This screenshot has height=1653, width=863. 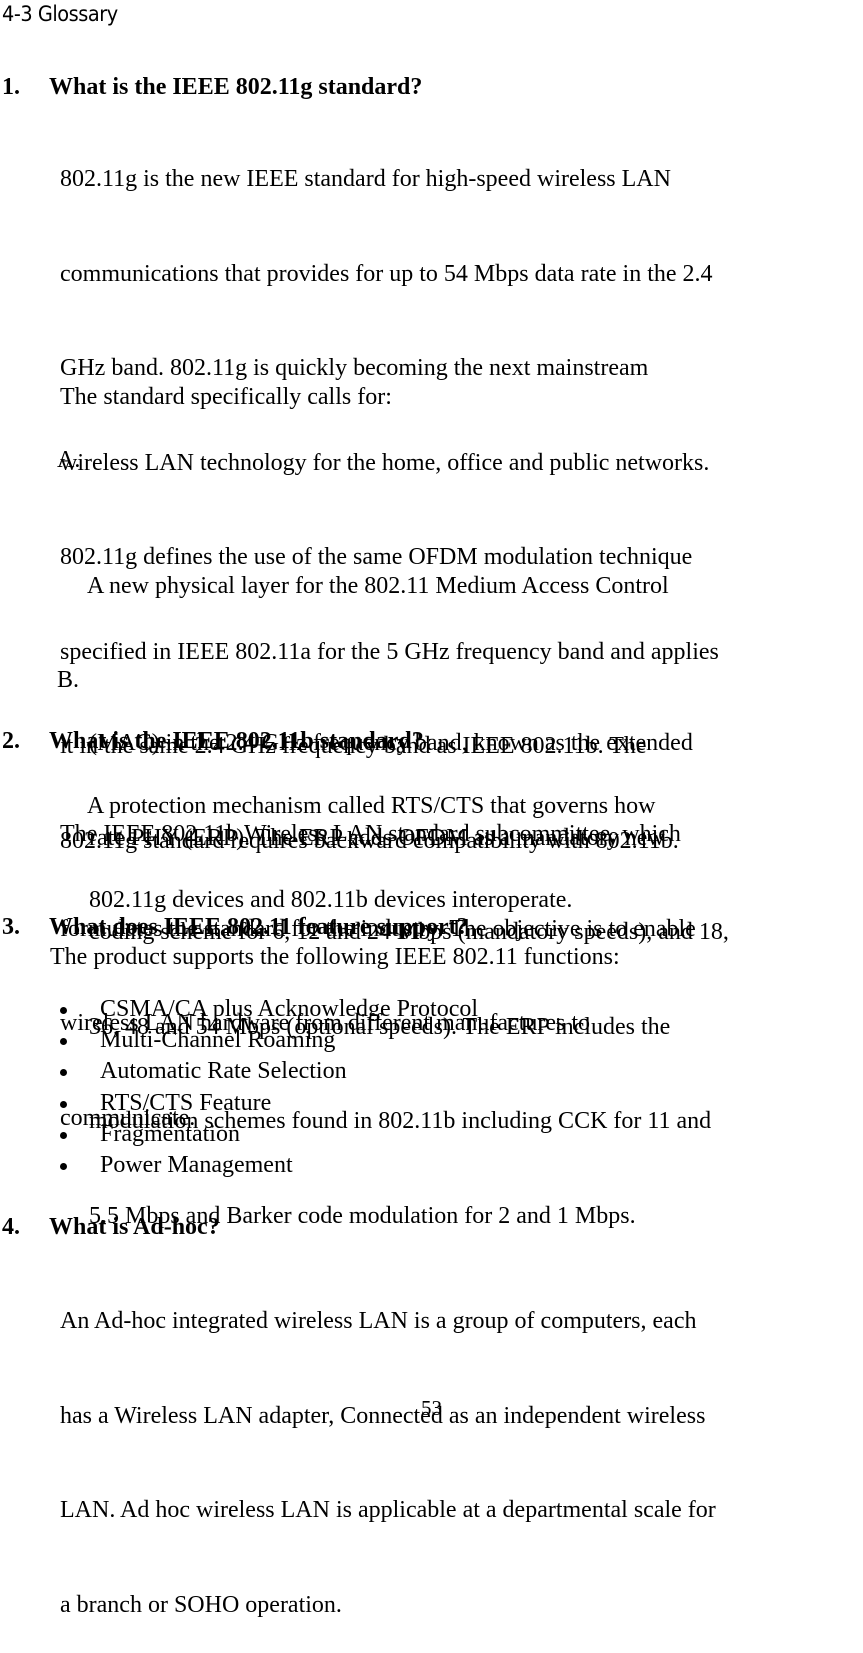 I want to click on question-4-heading: 4. What is Ad-hoc?, so click(x=111, y=1227).